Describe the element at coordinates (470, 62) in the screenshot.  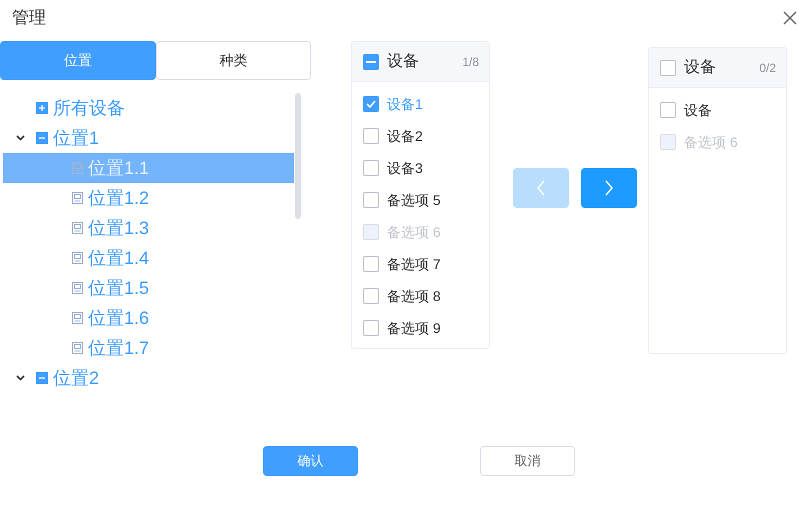
I see `item-count: 1/8` at that location.